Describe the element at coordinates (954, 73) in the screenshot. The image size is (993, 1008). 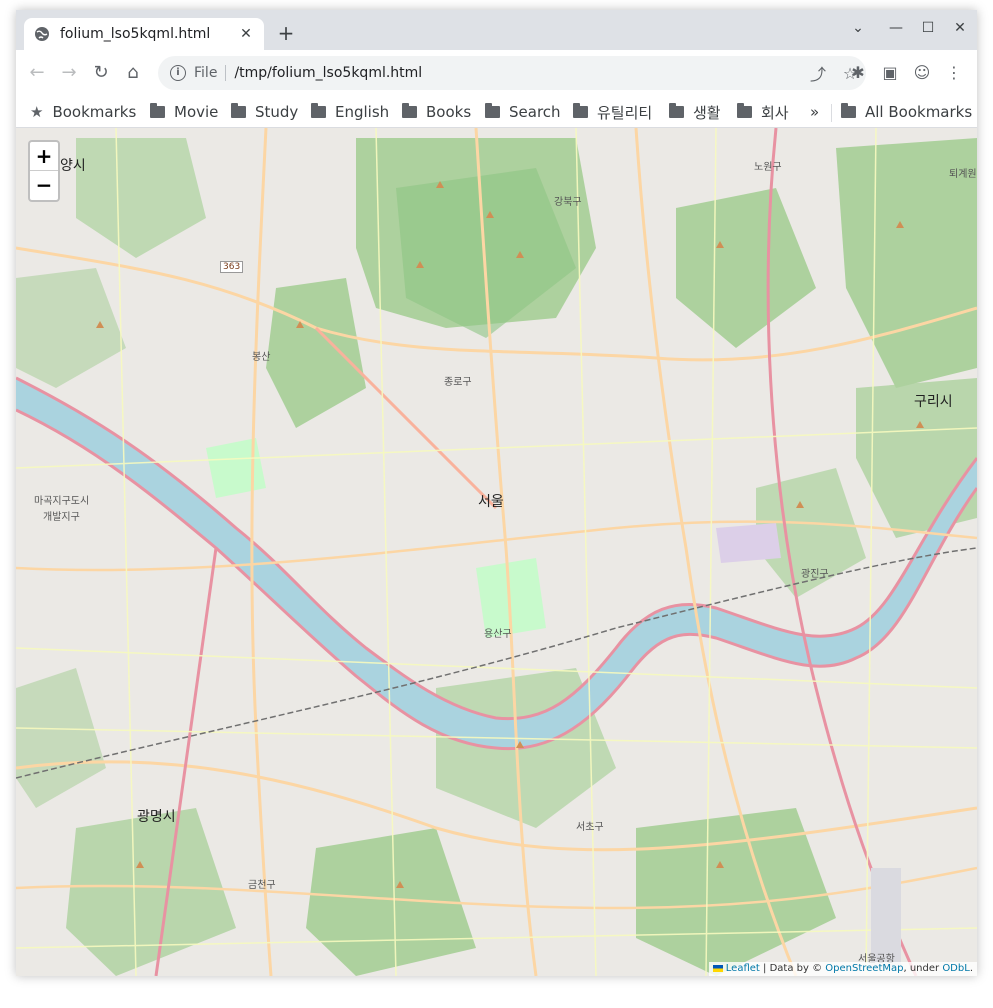
I see `menu-kebab-icon: ⋮` at that location.